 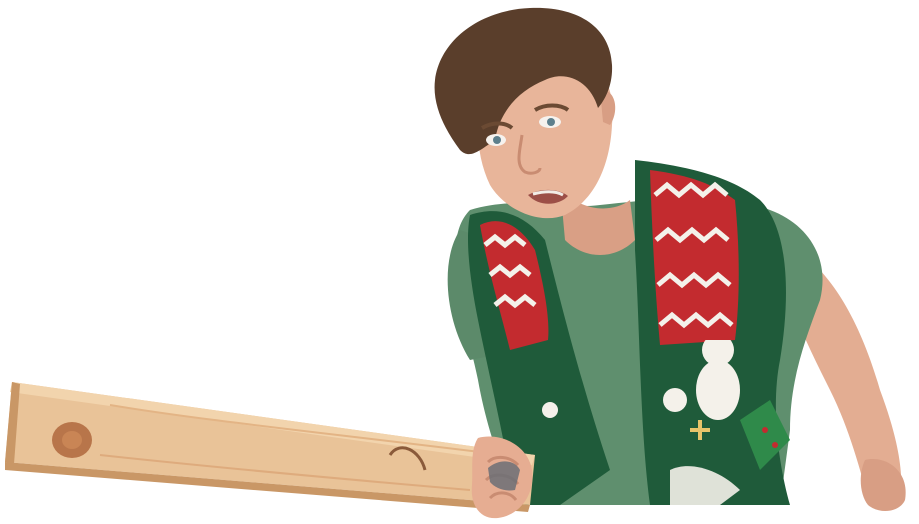 What do you see at coordinates (694, 257) in the screenshot?
I see `vest-pattern-right` at bounding box center [694, 257].